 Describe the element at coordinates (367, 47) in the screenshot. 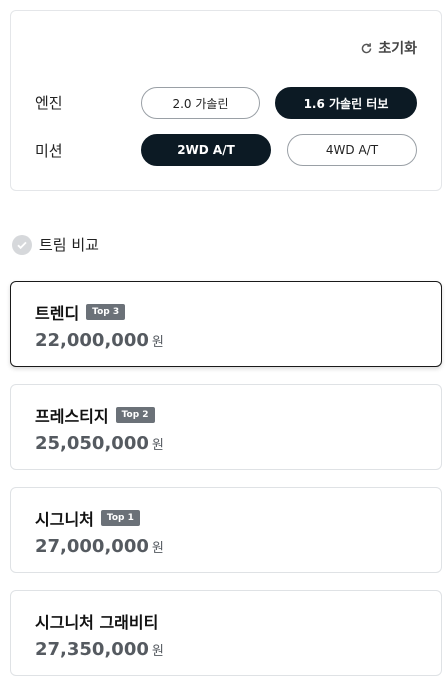

I see `refresh-icon` at that location.